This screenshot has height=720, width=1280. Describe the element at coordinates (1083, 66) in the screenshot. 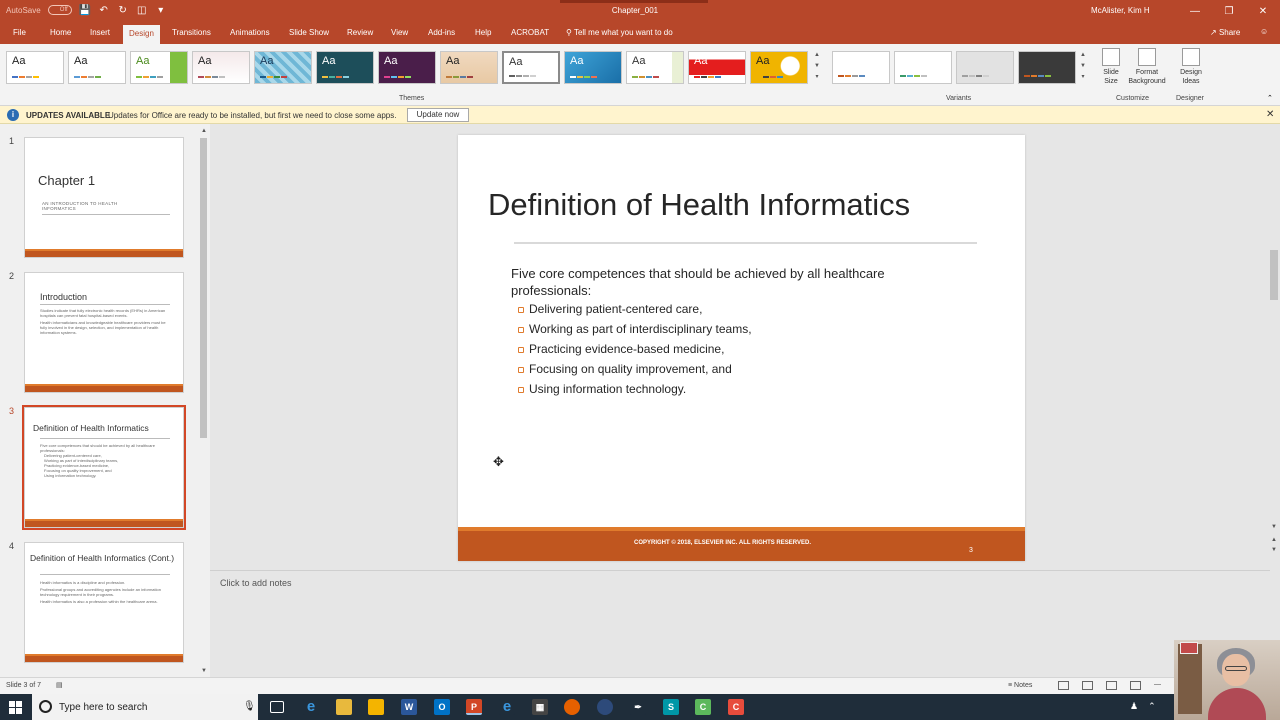

I see `variants-gallery-scroll: ▲ ▼ ▾` at that location.